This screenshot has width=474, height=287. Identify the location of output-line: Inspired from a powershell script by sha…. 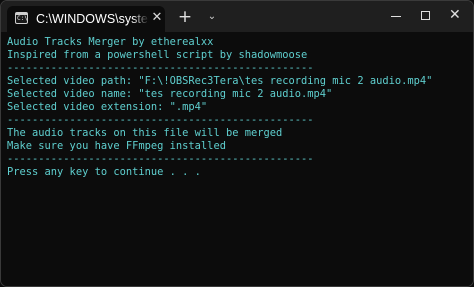
(157, 55).